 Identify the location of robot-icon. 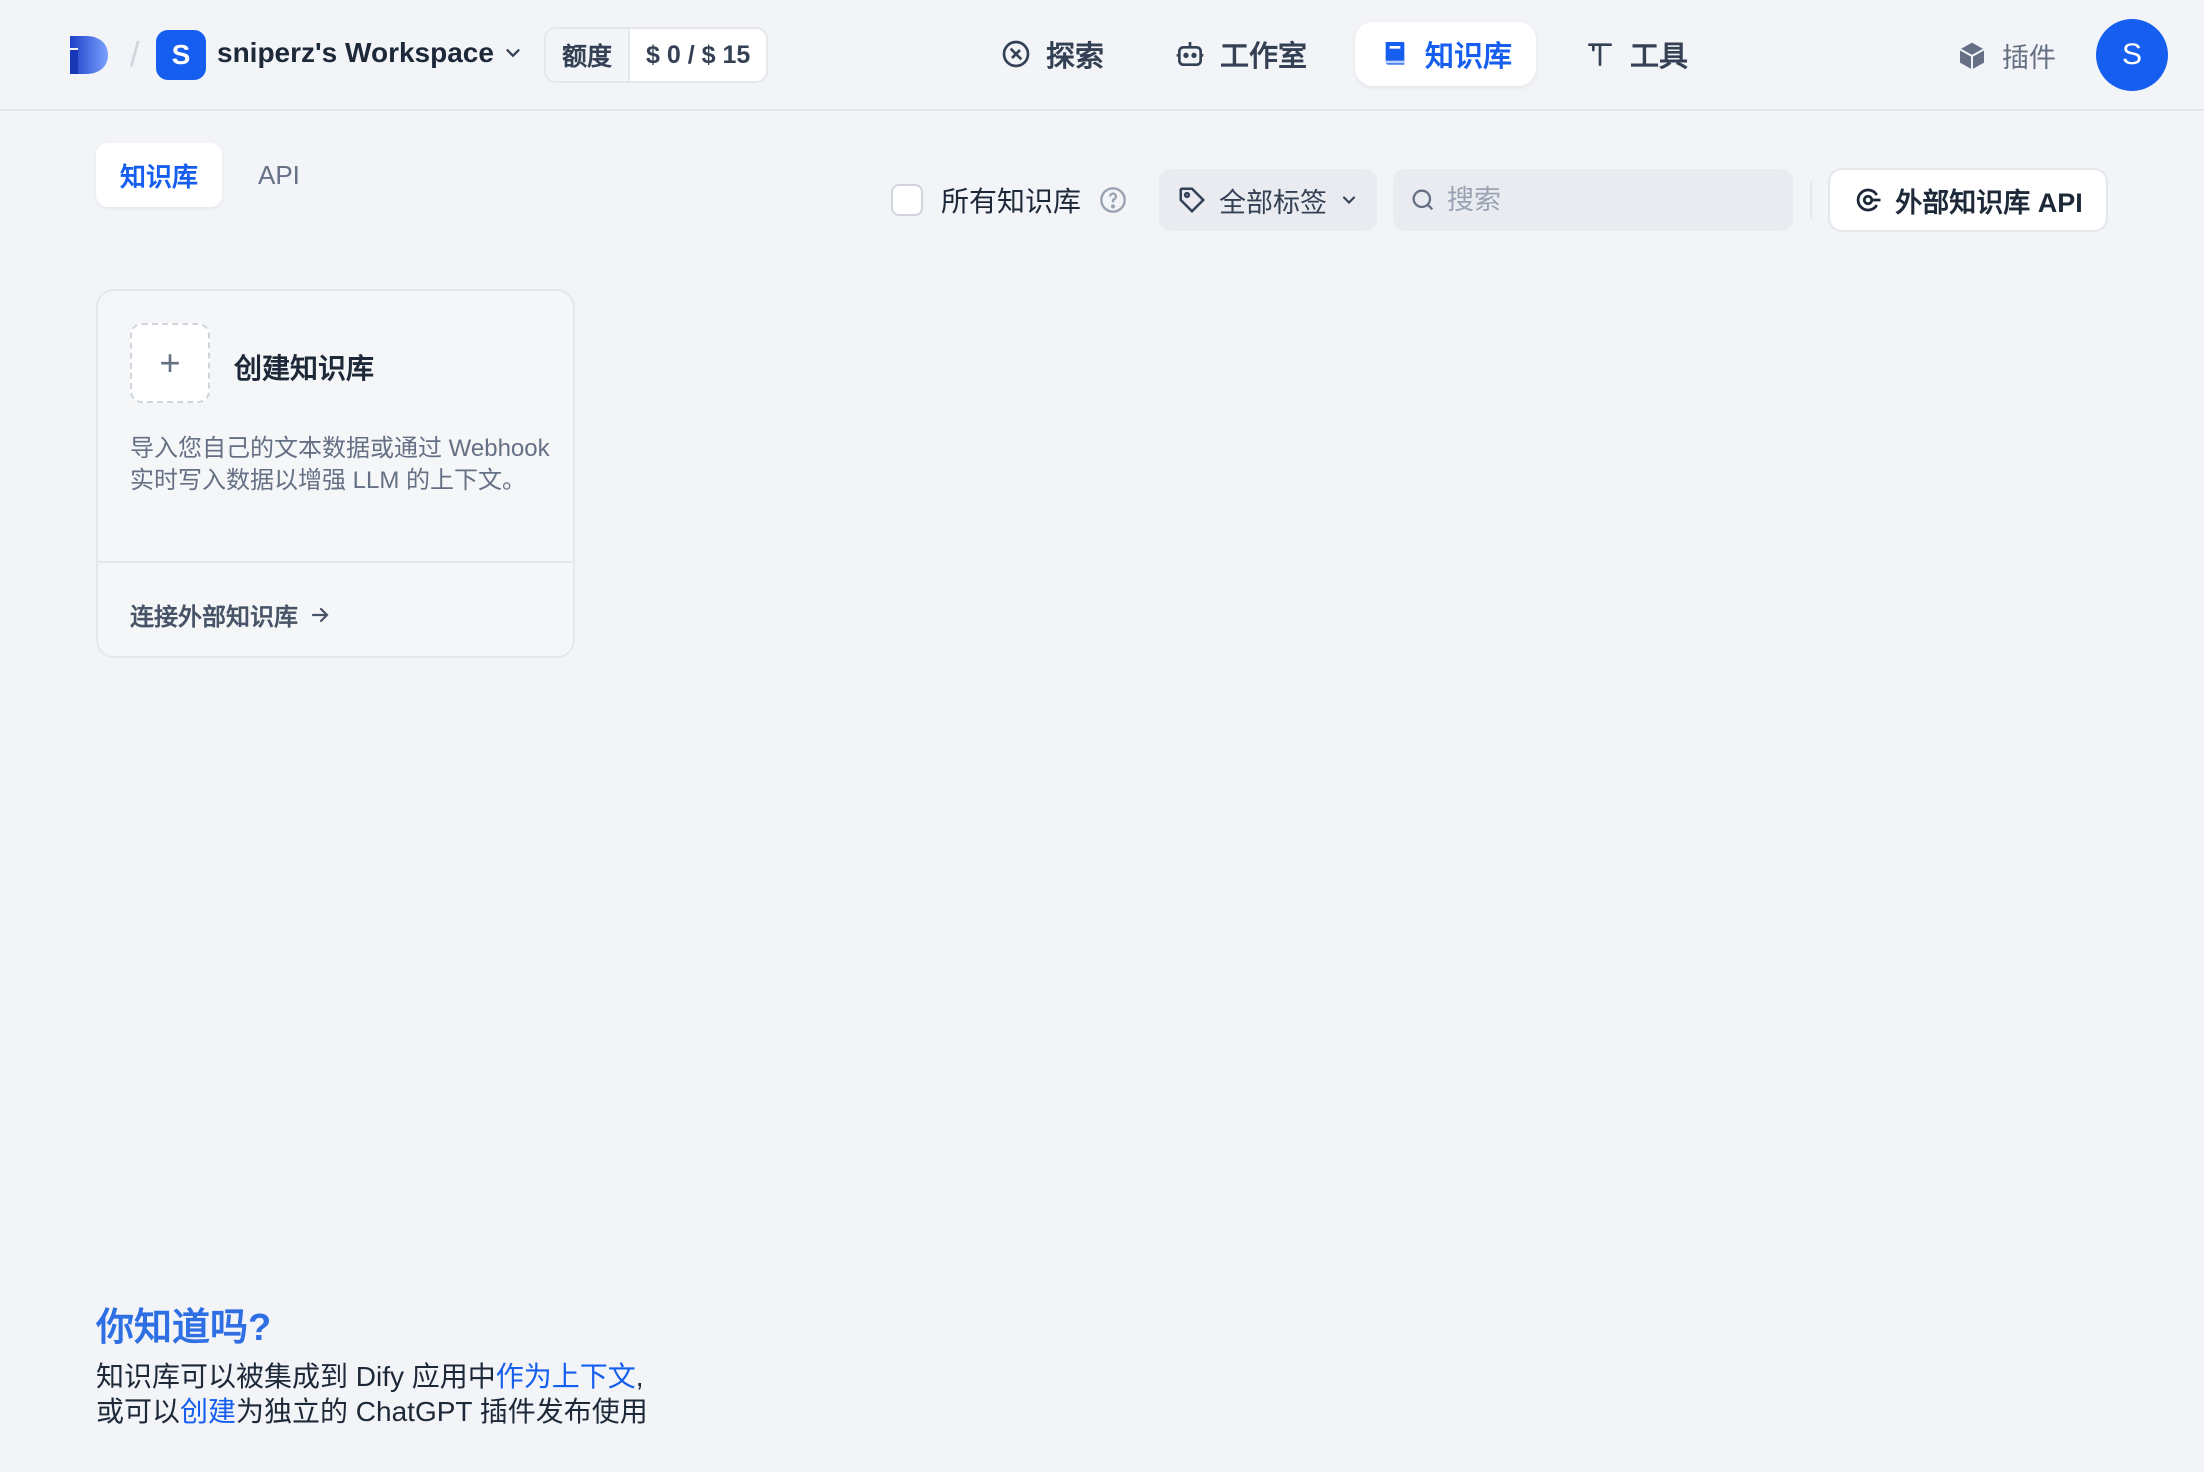
(1190, 54).